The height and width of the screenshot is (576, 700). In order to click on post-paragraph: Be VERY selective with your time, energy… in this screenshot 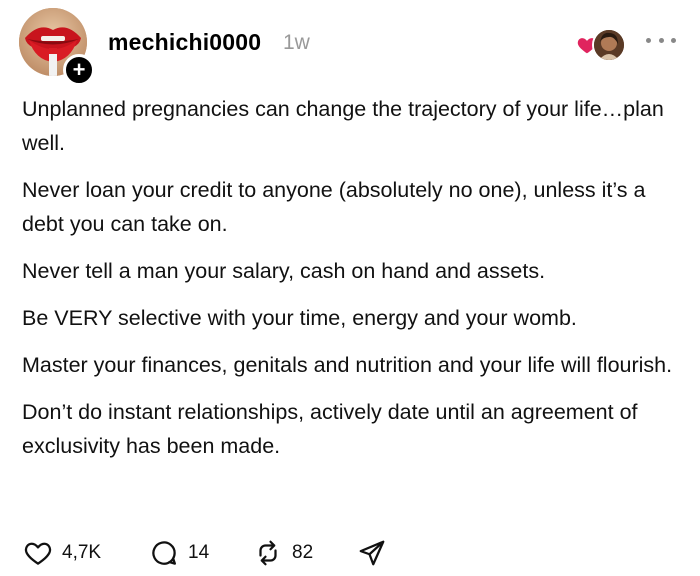, I will do `click(299, 318)`.